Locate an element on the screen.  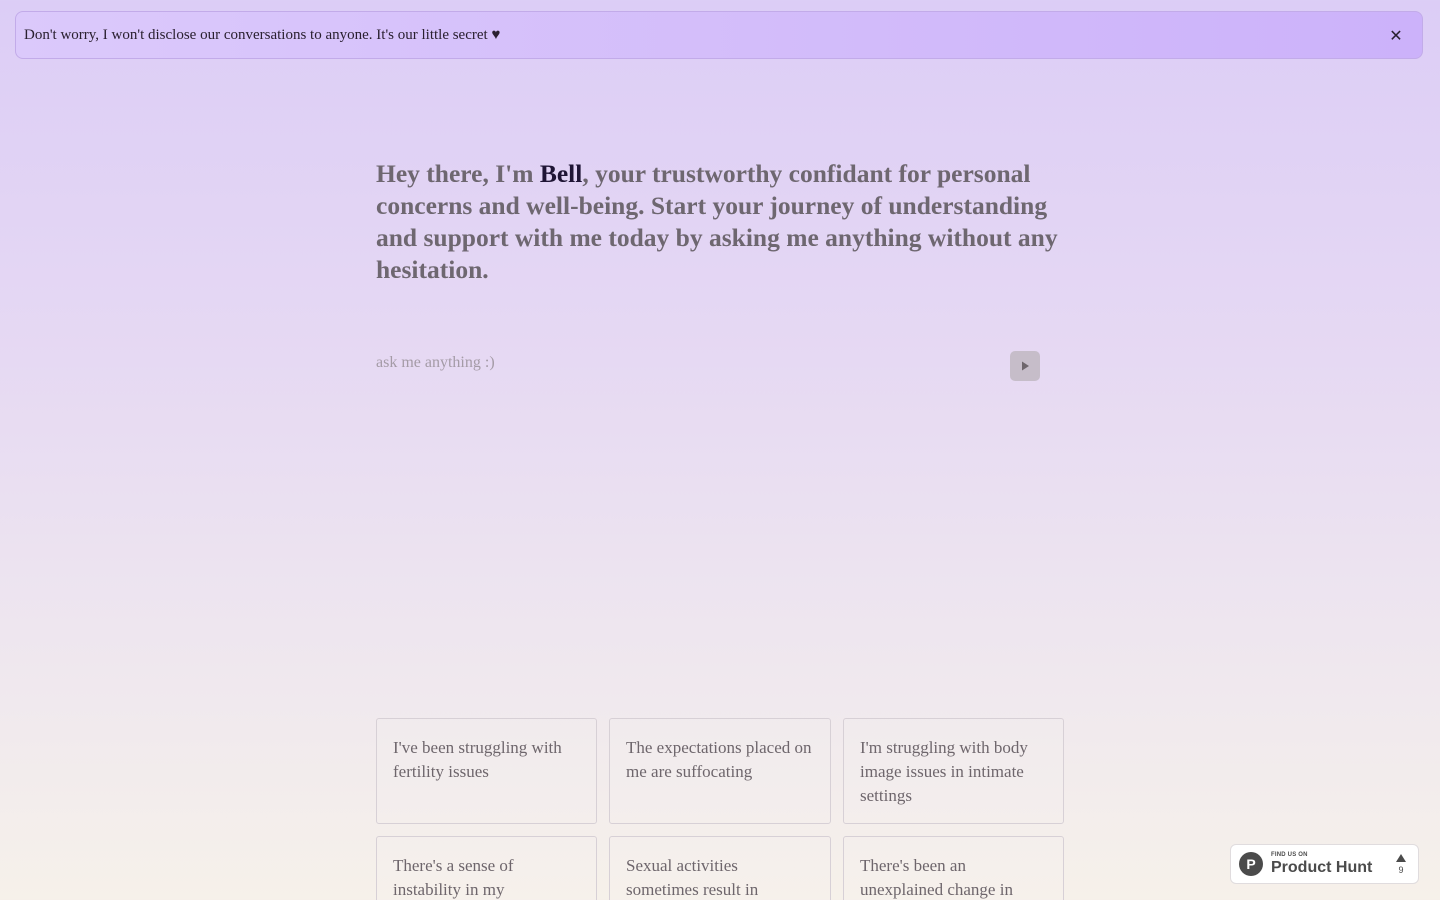
play-icon is located at coordinates (1025, 366).